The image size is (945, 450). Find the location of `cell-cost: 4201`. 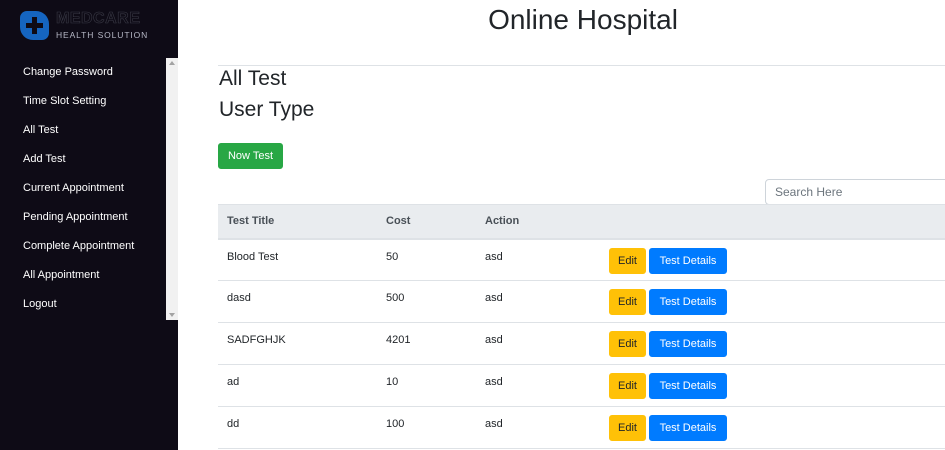

cell-cost: 4201 is located at coordinates (435, 343).